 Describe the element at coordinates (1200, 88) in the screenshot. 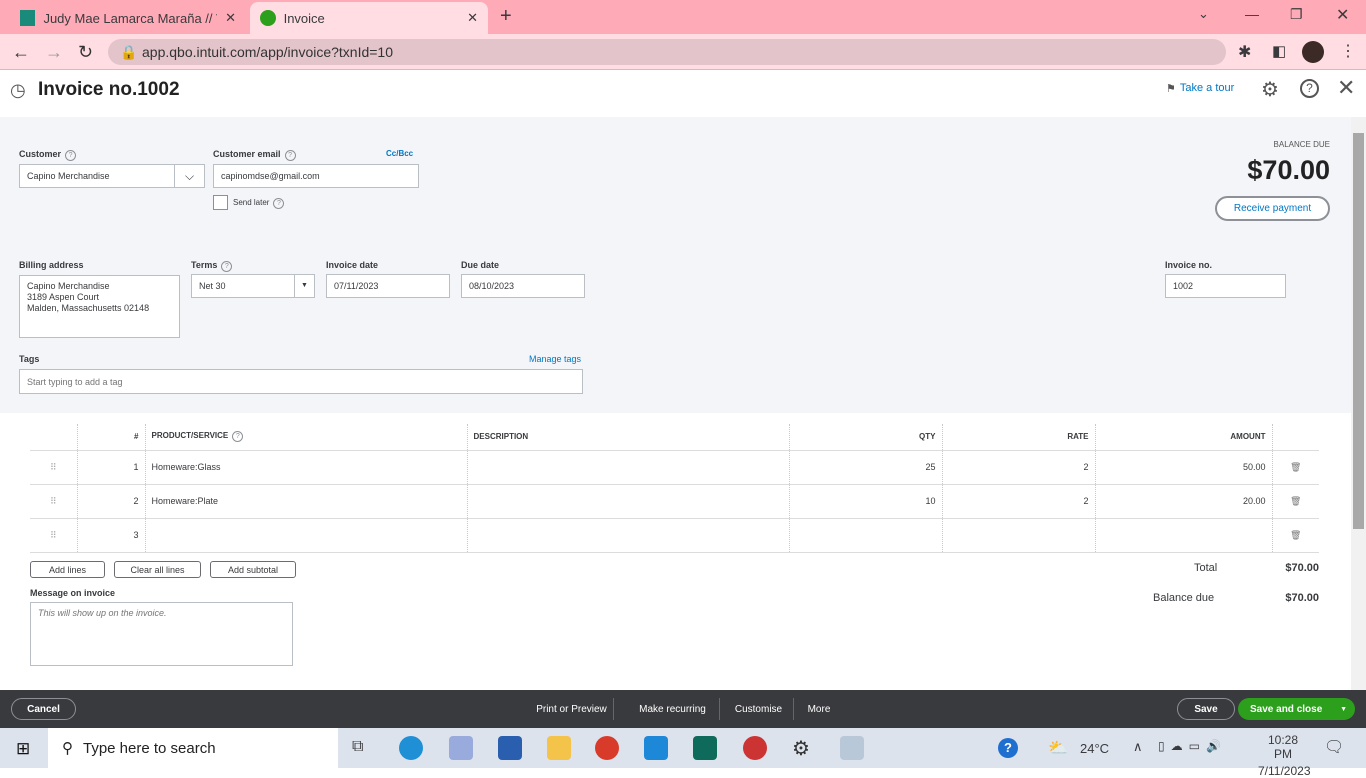

I see `take-tour-link: ⚑ Take a tour` at that location.